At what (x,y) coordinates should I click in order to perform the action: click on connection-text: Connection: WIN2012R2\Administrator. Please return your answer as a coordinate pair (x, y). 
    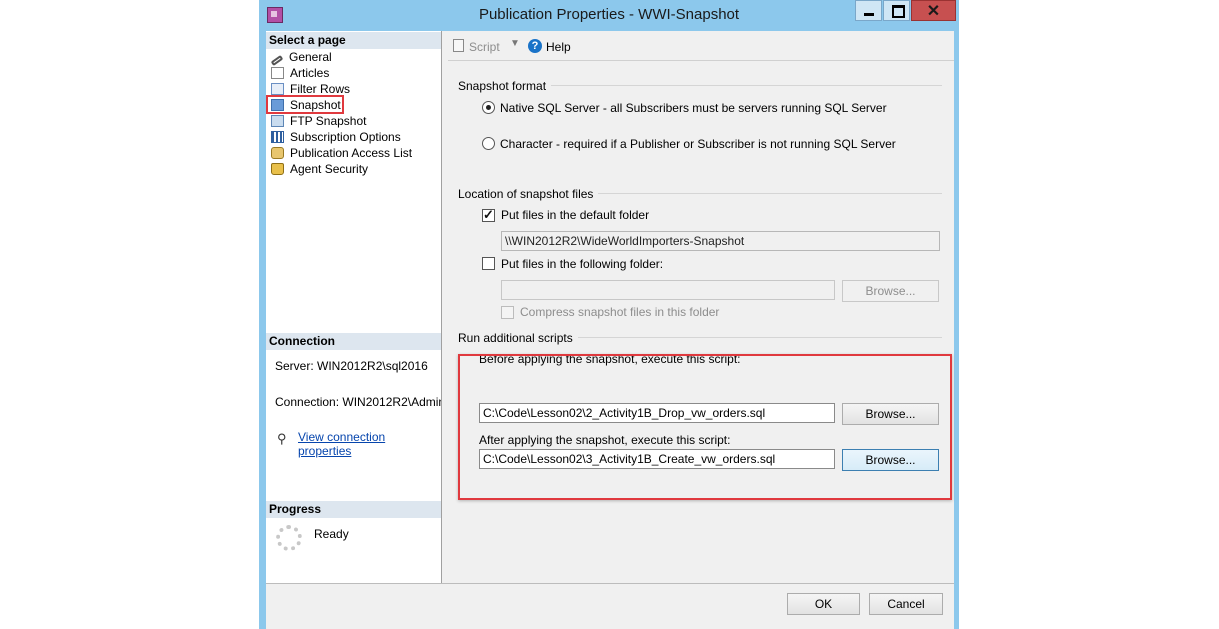
    Looking at the image, I should click on (358, 402).